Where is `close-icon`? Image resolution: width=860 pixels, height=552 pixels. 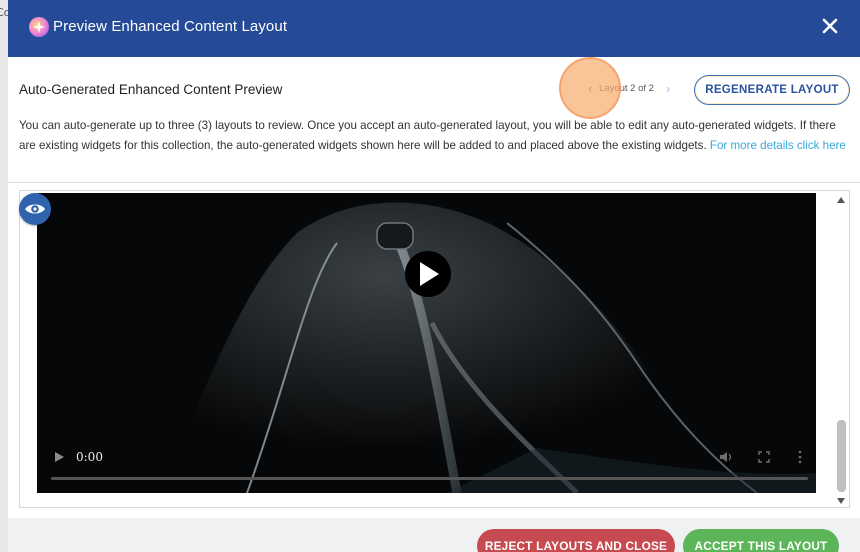 close-icon is located at coordinates (830, 26).